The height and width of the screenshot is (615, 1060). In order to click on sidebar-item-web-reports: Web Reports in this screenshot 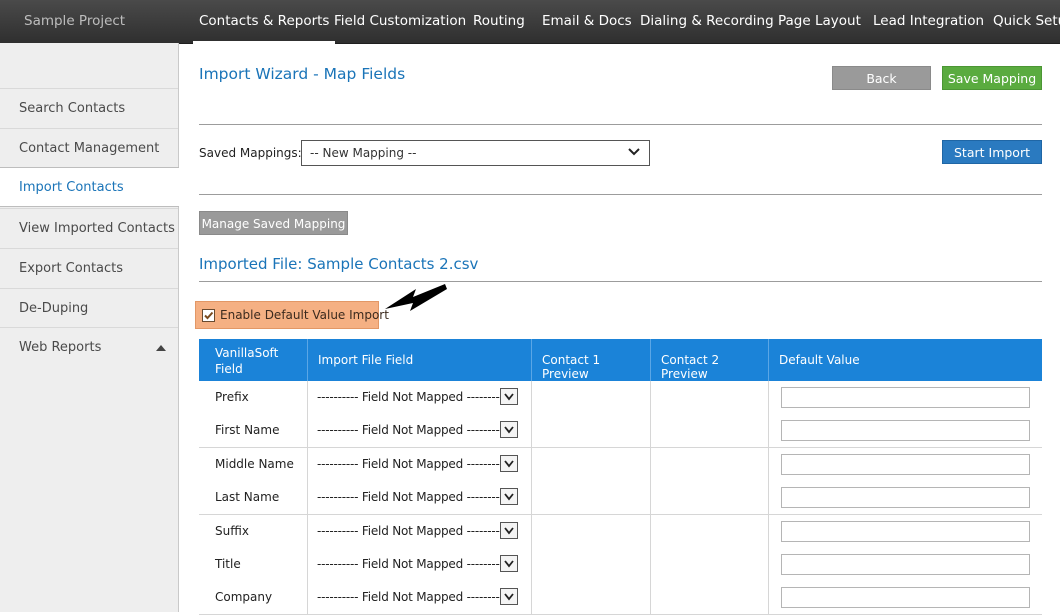, I will do `click(89, 347)`.